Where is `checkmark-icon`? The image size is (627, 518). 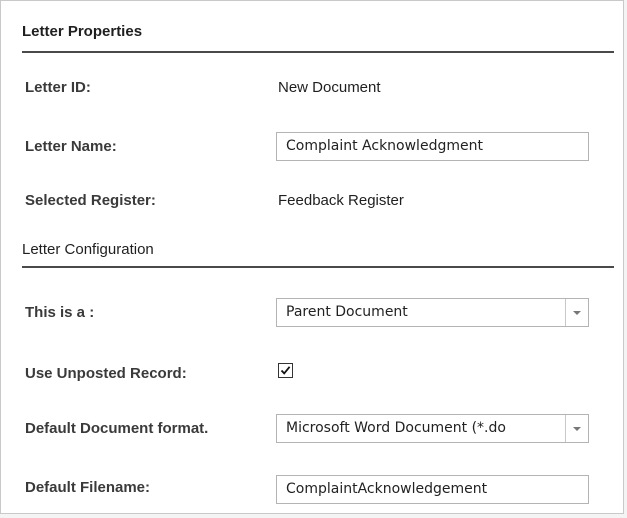
checkmark-icon is located at coordinates (285, 370).